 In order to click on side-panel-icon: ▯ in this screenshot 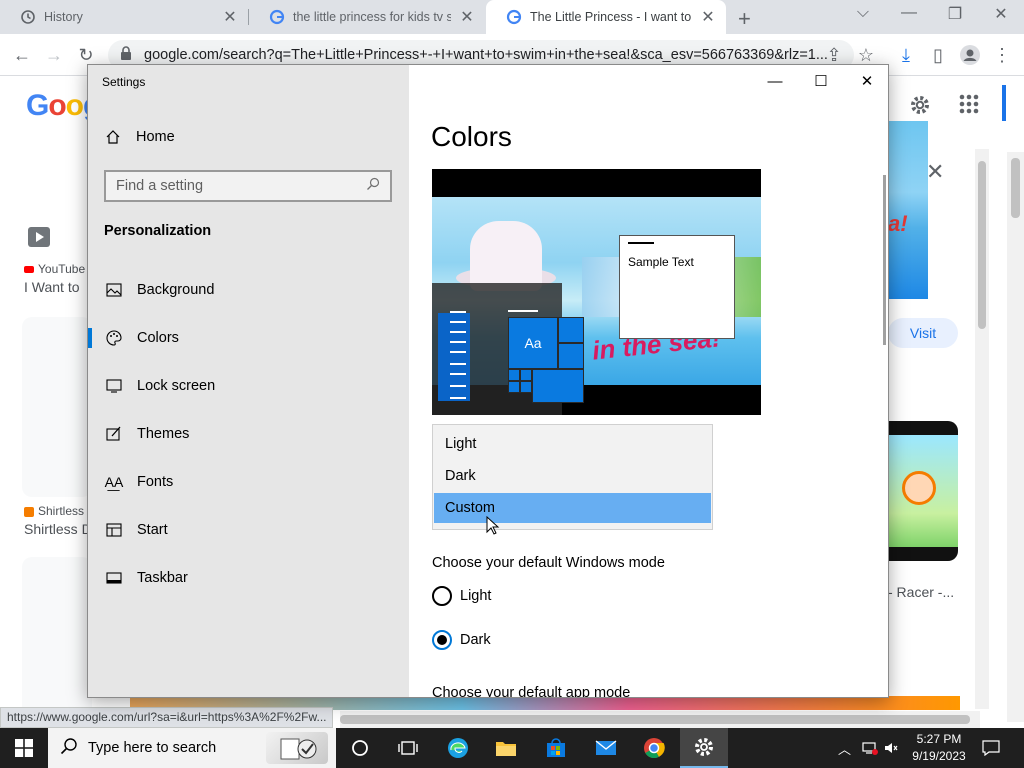, I will do `click(938, 55)`.